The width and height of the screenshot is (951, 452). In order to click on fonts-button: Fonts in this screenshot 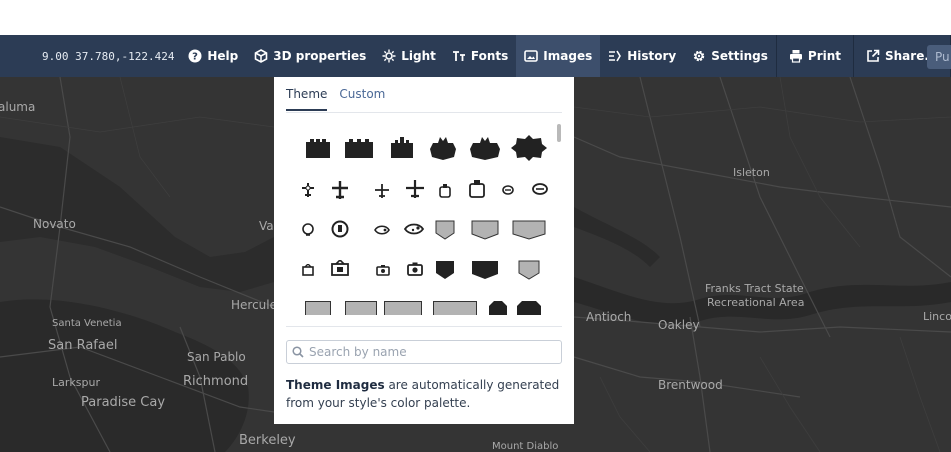, I will do `click(480, 56)`.